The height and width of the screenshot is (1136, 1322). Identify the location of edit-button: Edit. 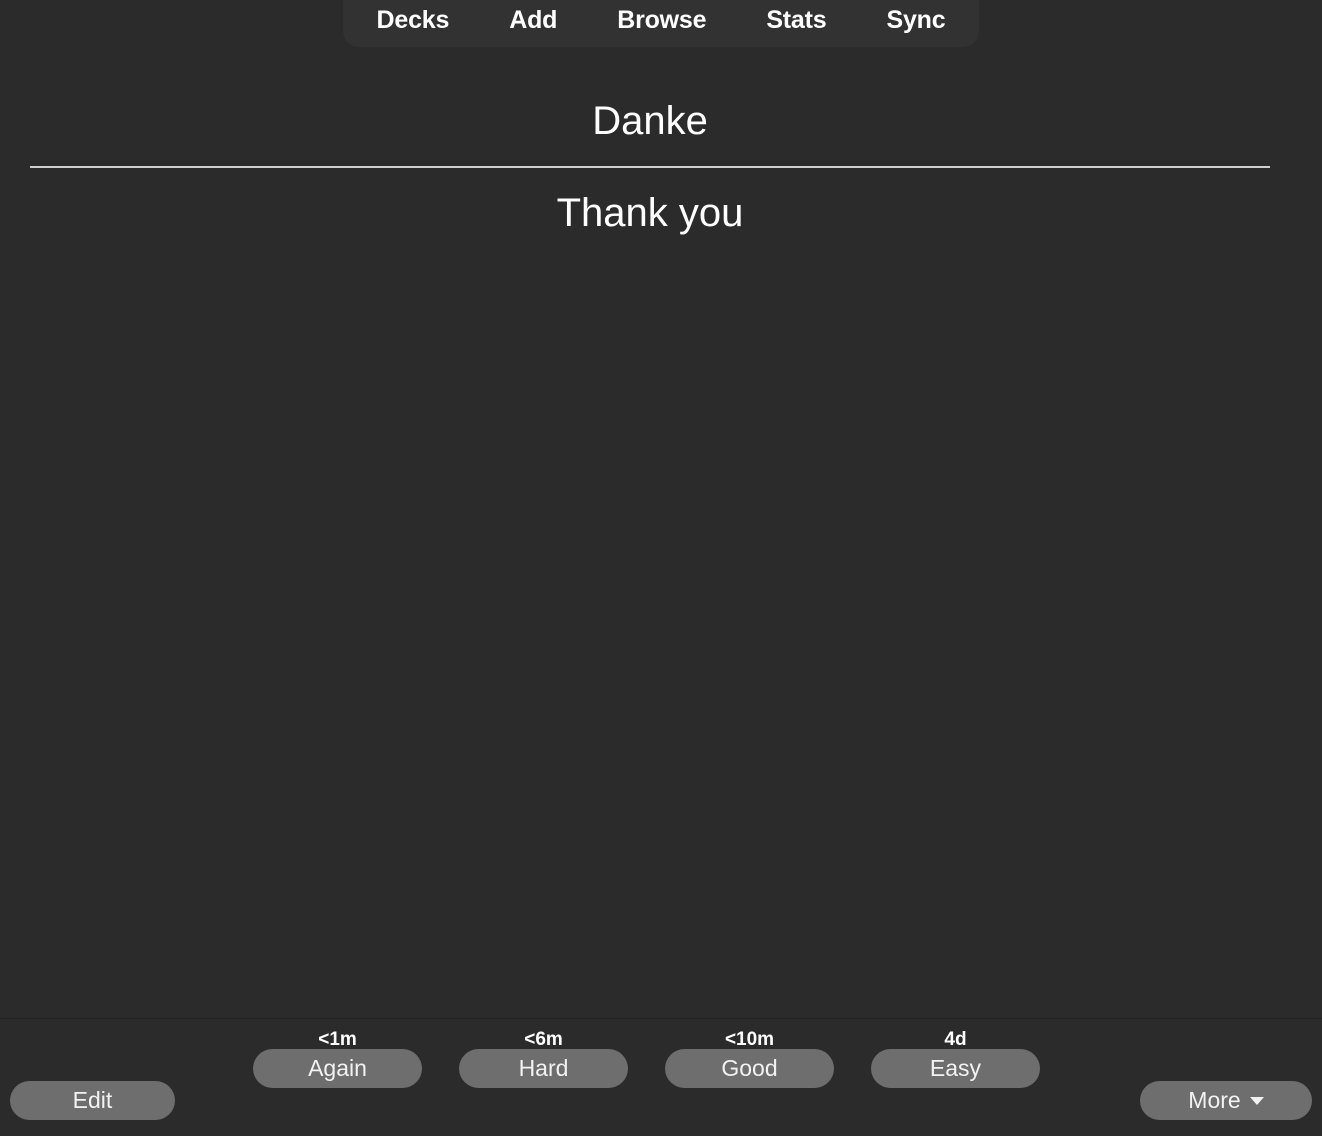
(92, 1100).